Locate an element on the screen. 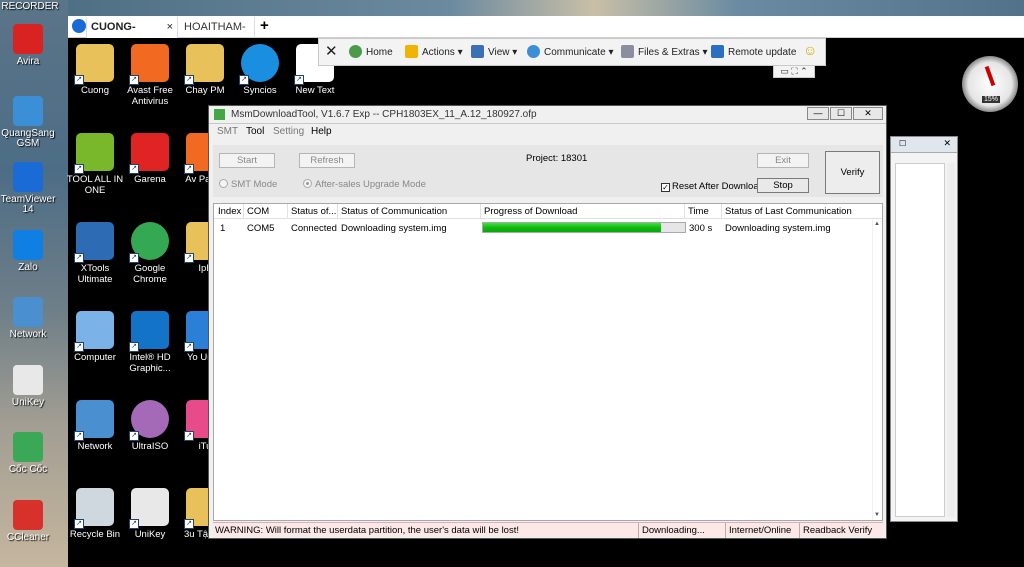 This screenshot has height=567, width=1024. desktop-shortcut: ↗ Avast Free Antivirus is located at coordinates (150, 75).